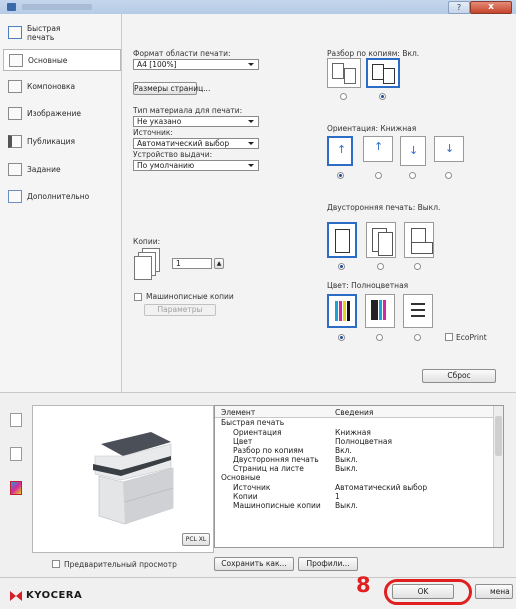 Image resolution: width=516 pixels, height=609 pixels. What do you see at coordinates (448, 175) in the screenshot?
I see `orientation-landscape-rotated-radio` at bounding box center [448, 175].